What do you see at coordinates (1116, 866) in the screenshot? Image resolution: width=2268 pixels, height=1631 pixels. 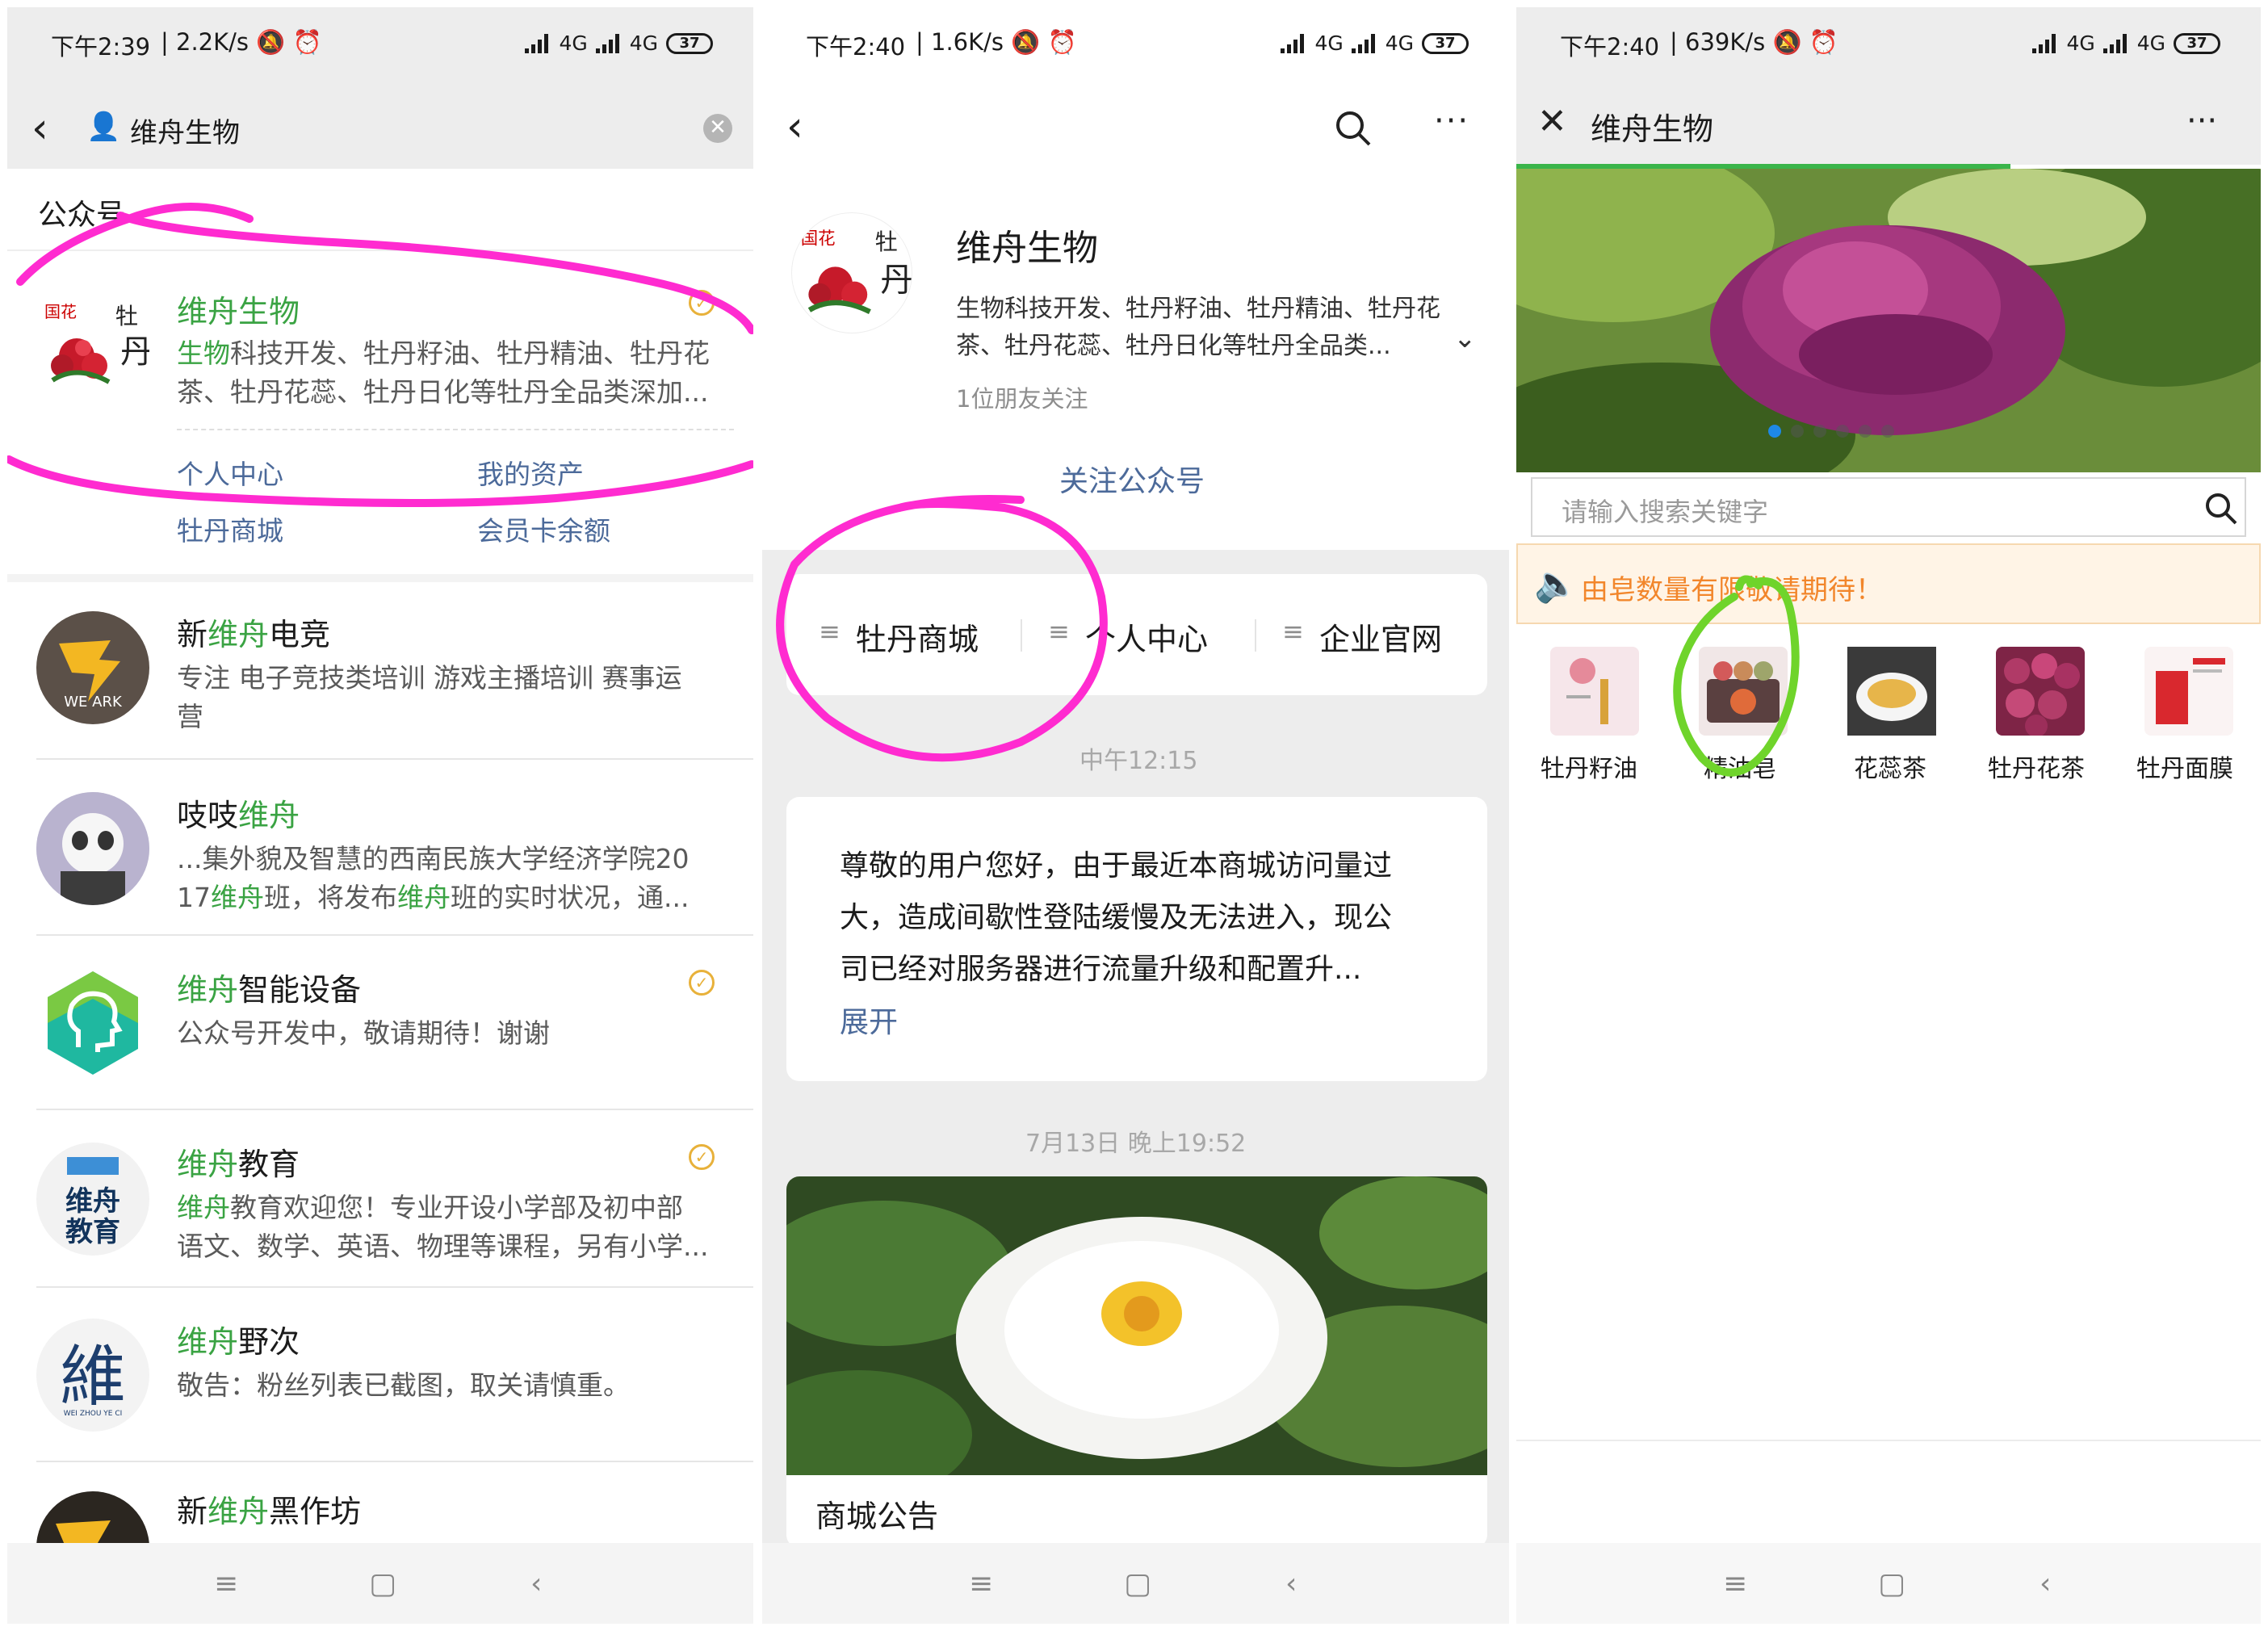 I see `message-line: 尊敬的用户您好，由于最近本商城访问量过` at bounding box center [1116, 866].